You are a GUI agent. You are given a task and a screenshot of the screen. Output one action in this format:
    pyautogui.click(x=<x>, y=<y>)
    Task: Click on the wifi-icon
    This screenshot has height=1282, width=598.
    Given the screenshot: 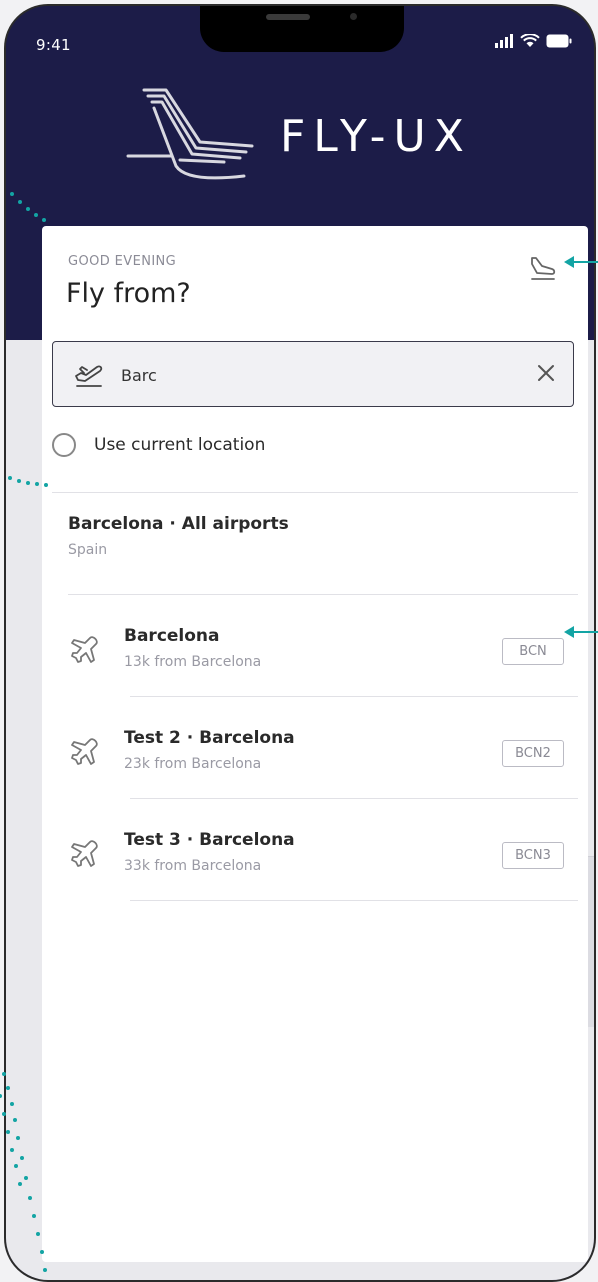 What is the action you would take?
    pyautogui.click(x=530, y=40)
    